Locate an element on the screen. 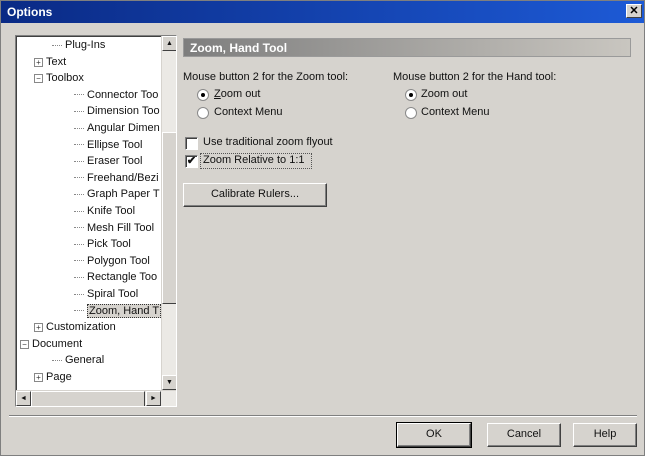 The width and height of the screenshot is (645, 456). ok-button: OK is located at coordinates (434, 435).